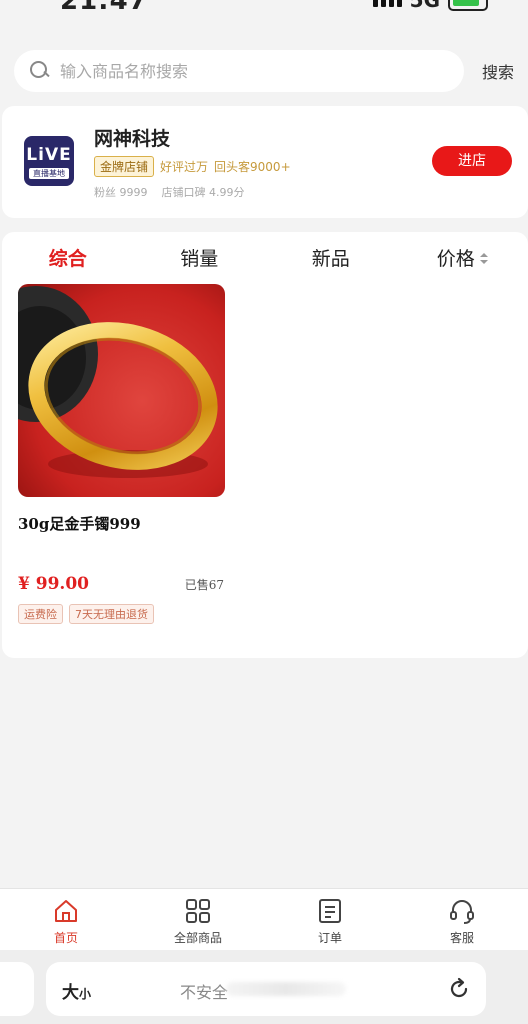 This screenshot has height=1024, width=528. What do you see at coordinates (40, 614) in the screenshot?
I see `shipping-insurance-badge: 运费险` at bounding box center [40, 614].